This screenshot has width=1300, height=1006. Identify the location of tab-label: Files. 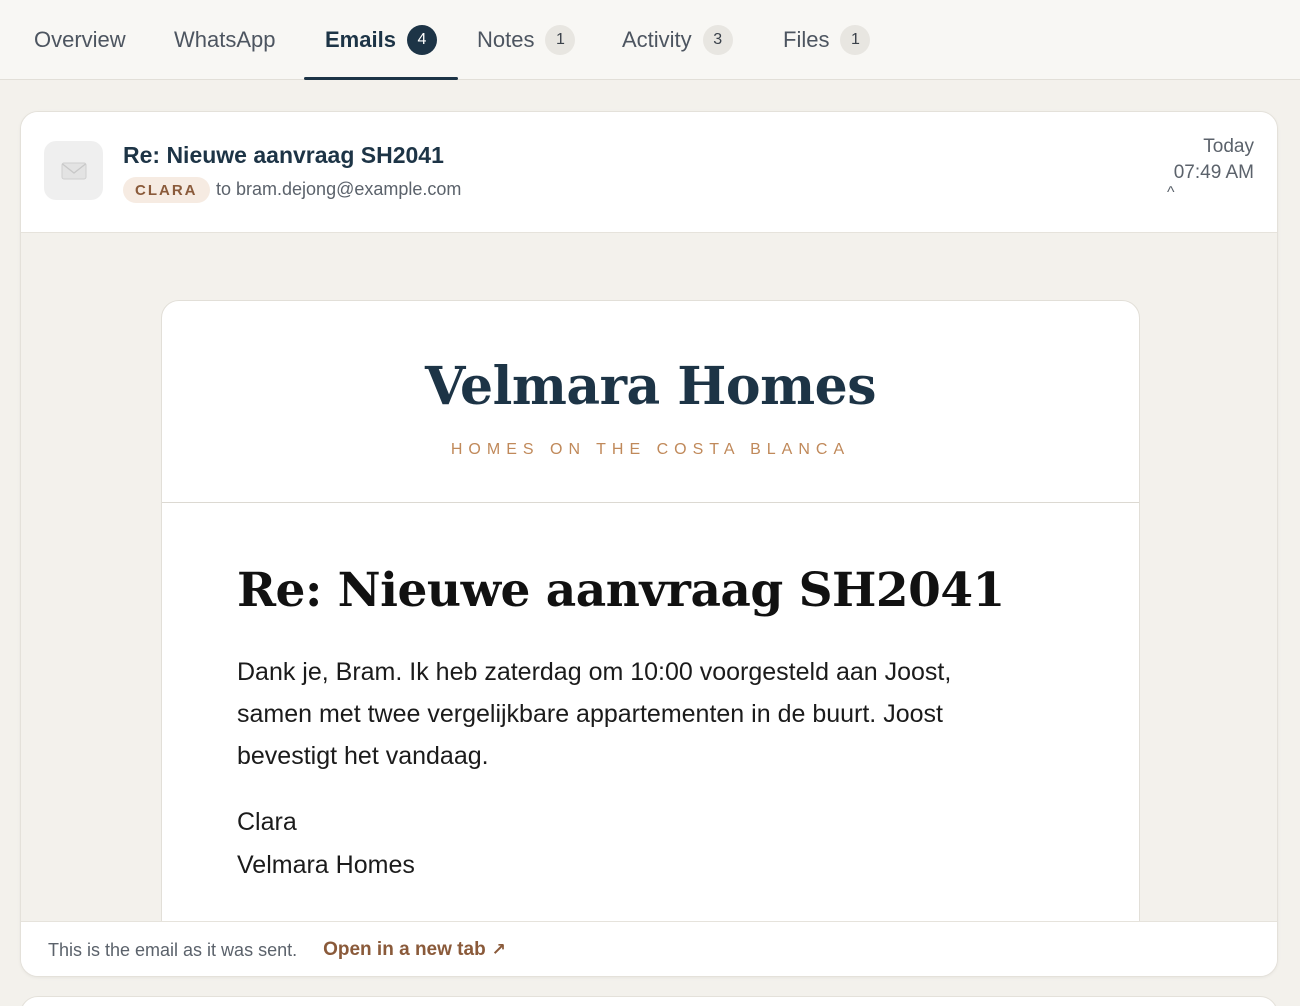
(806, 39).